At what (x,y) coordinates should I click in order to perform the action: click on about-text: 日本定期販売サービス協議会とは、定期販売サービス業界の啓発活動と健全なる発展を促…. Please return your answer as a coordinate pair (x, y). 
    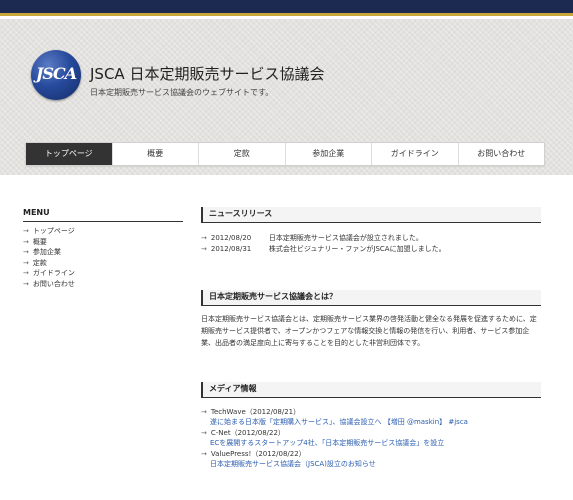
    Looking at the image, I should click on (369, 331).